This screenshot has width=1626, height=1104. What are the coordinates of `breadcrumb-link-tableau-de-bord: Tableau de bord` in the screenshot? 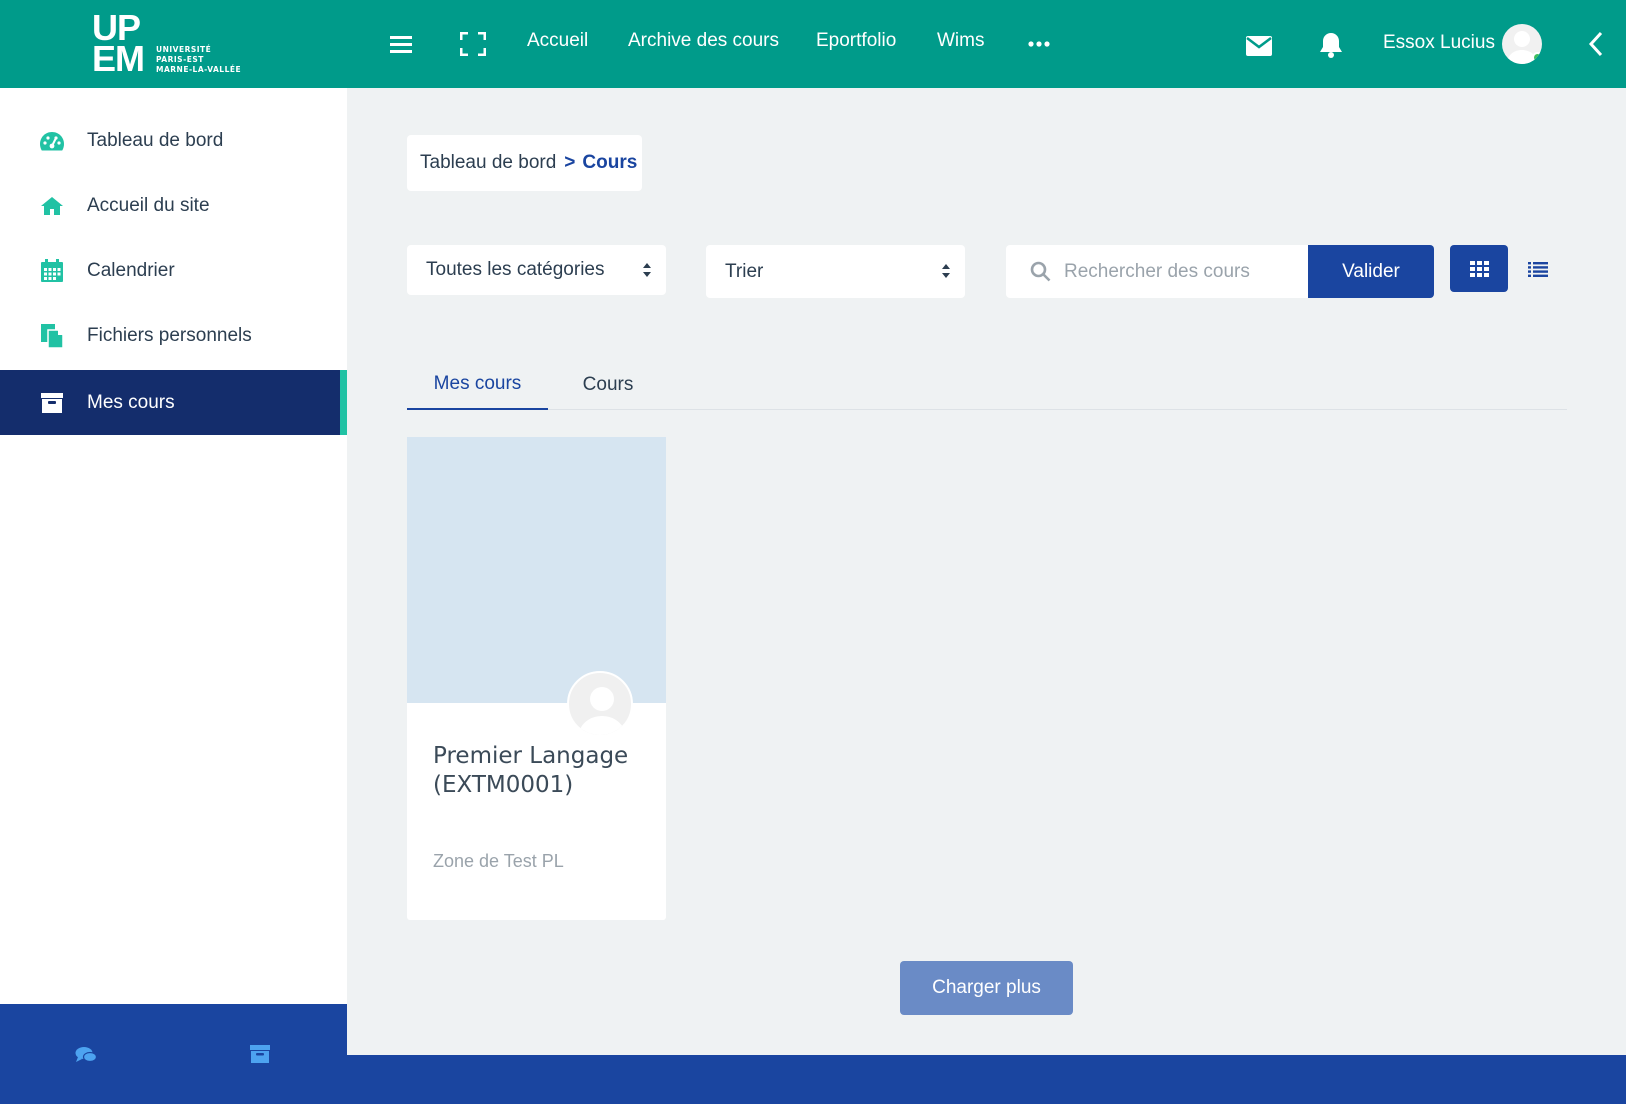 It's located at (488, 163).